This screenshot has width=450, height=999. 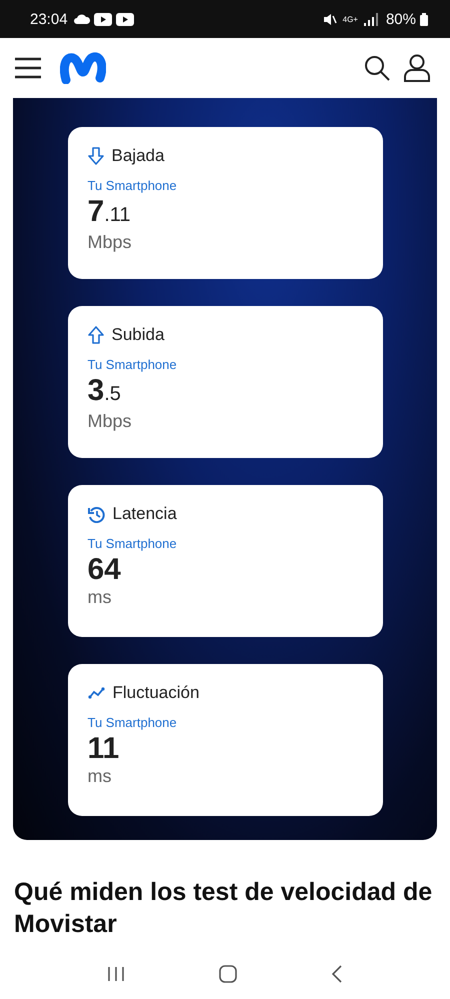 What do you see at coordinates (224, 908) in the screenshot?
I see `section-heading: Qué miden los test de velocidad de Movistar` at bounding box center [224, 908].